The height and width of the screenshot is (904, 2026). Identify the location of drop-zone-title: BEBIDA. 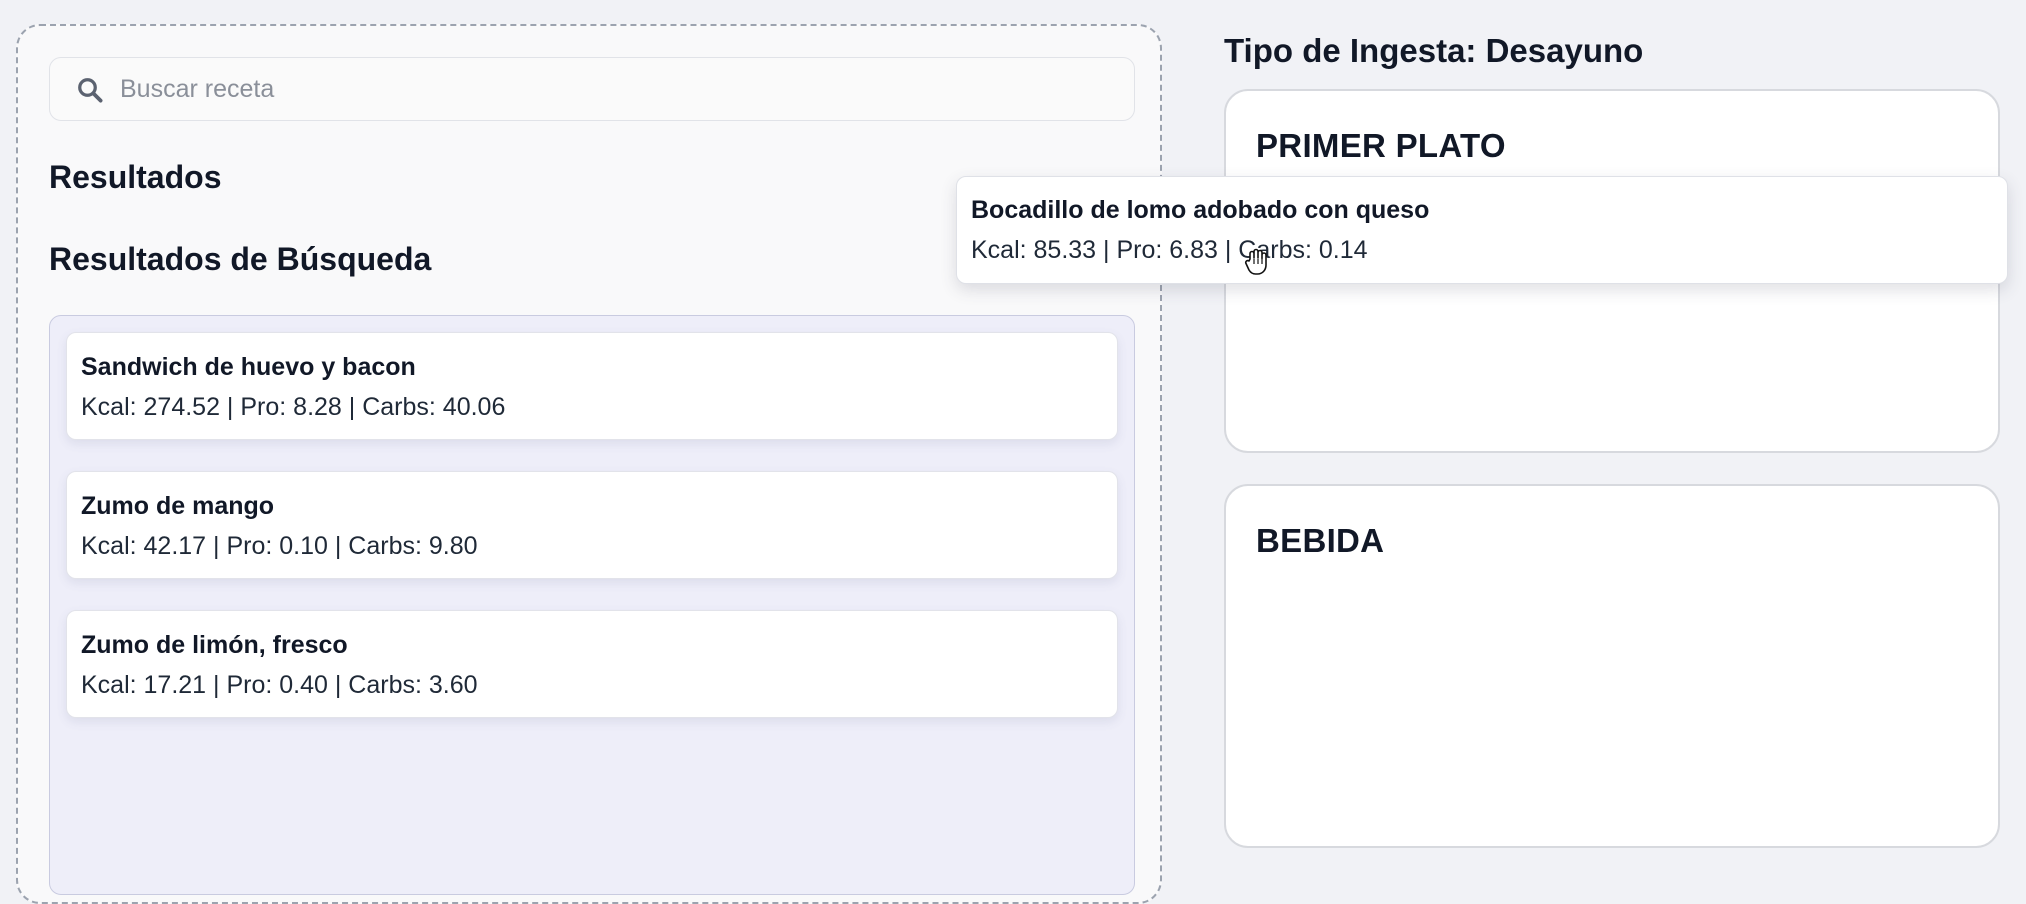
(1320, 540).